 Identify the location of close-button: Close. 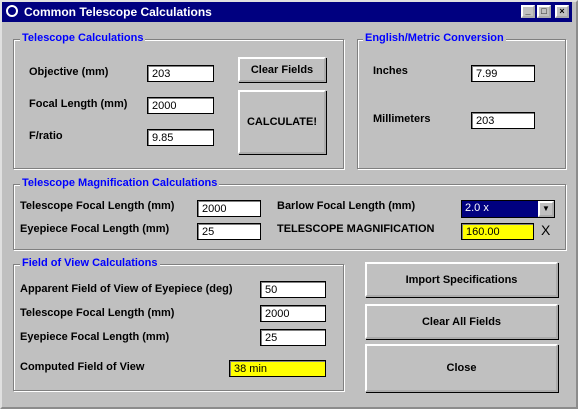
(461, 368).